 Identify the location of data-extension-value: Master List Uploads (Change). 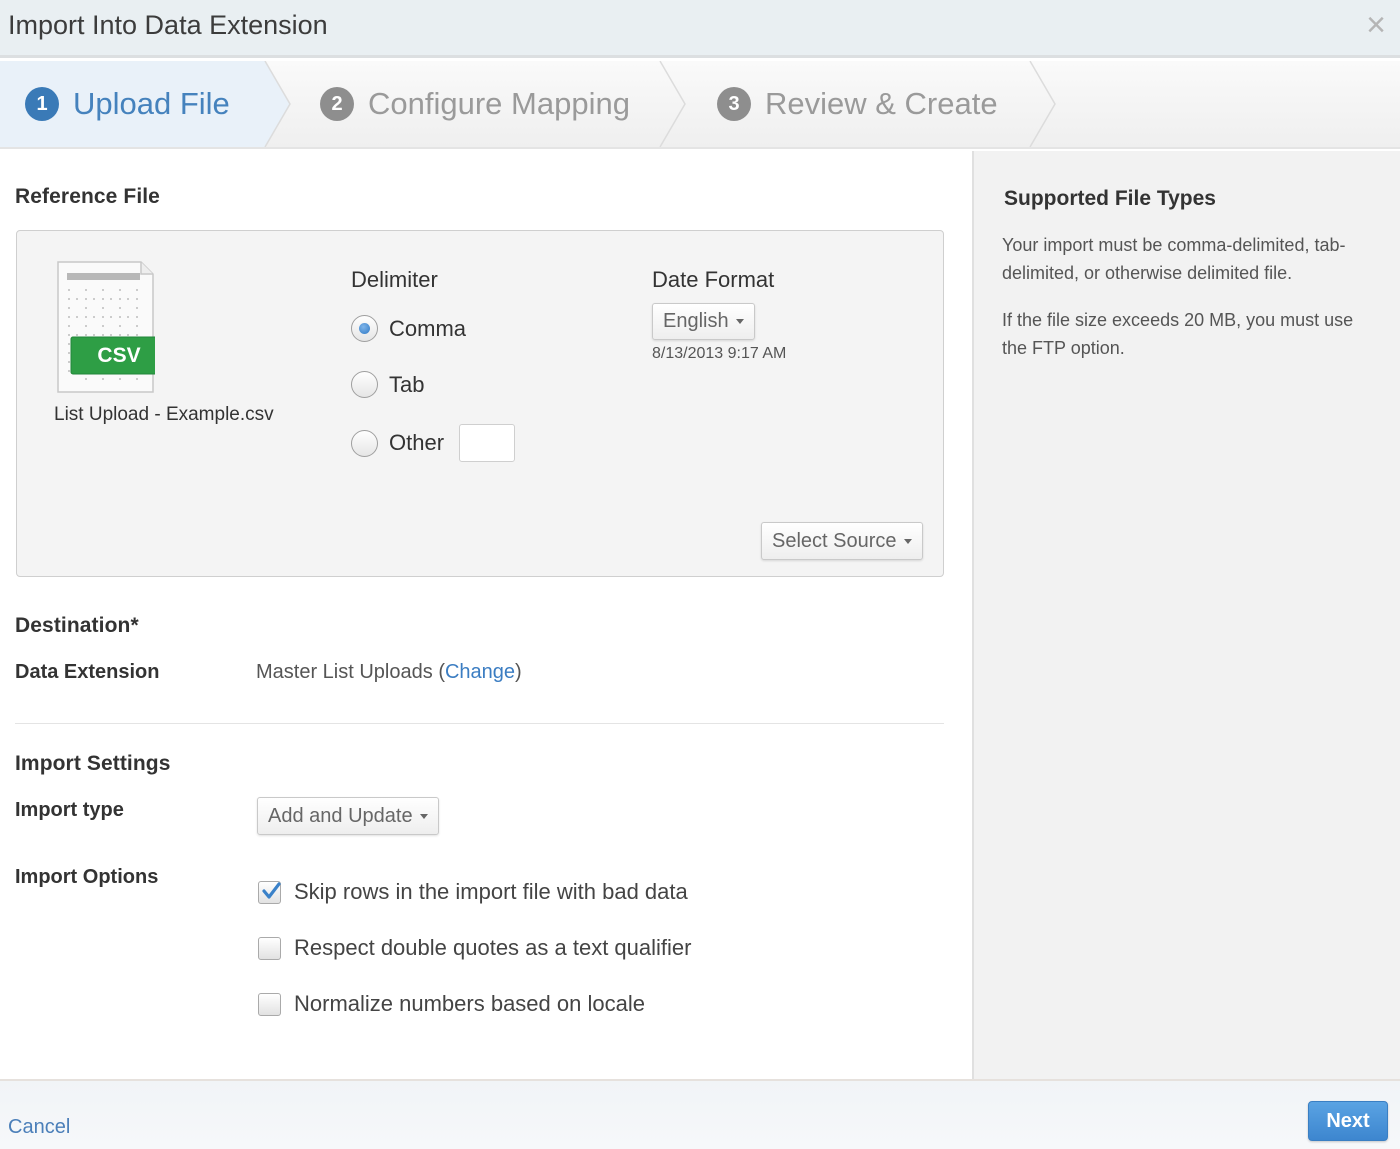
(389, 672).